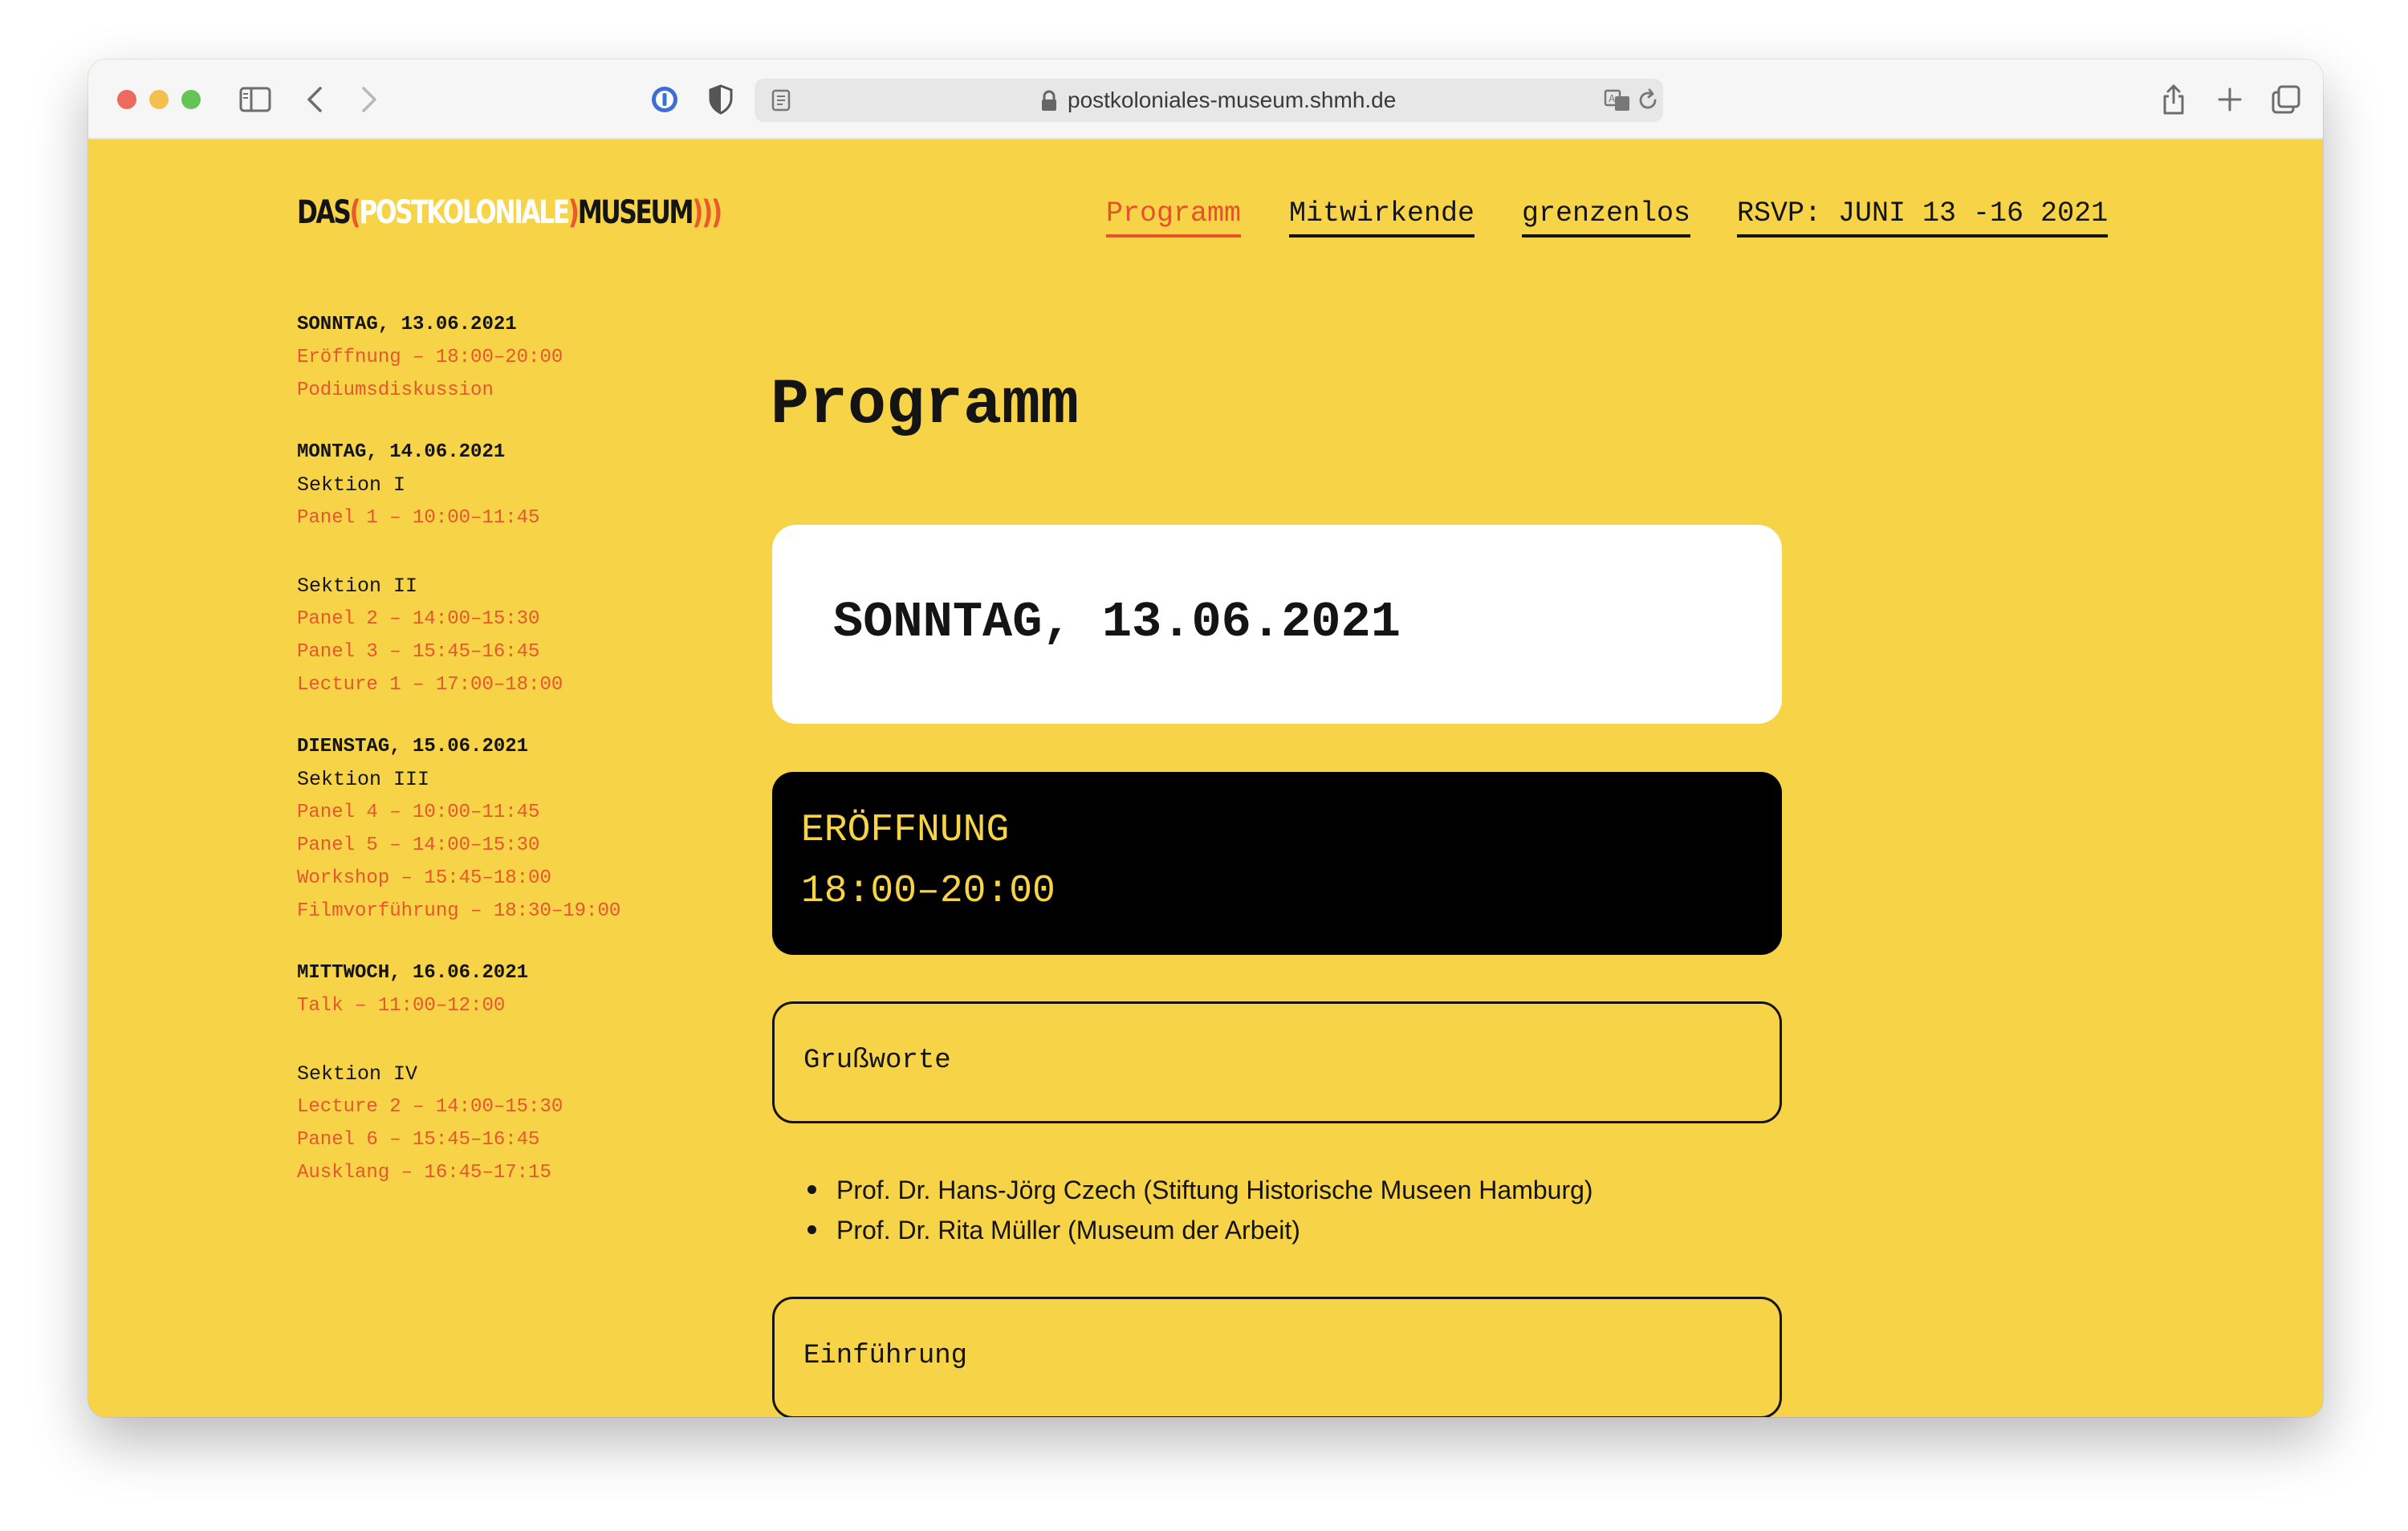 The image size is (2408, 1531). Describe the element at coordinates (315, 100) in the screenshot. I see `back-arrow-icon` at that location.